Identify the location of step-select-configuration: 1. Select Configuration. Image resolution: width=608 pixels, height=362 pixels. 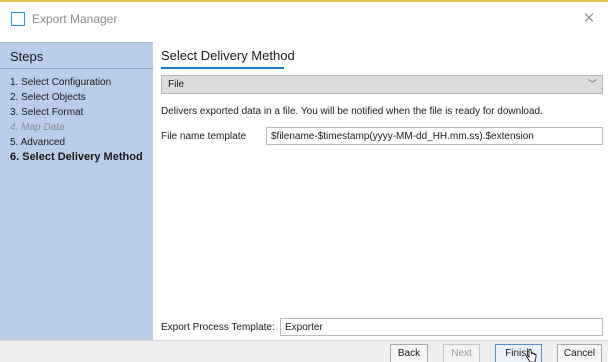
(76, 82).